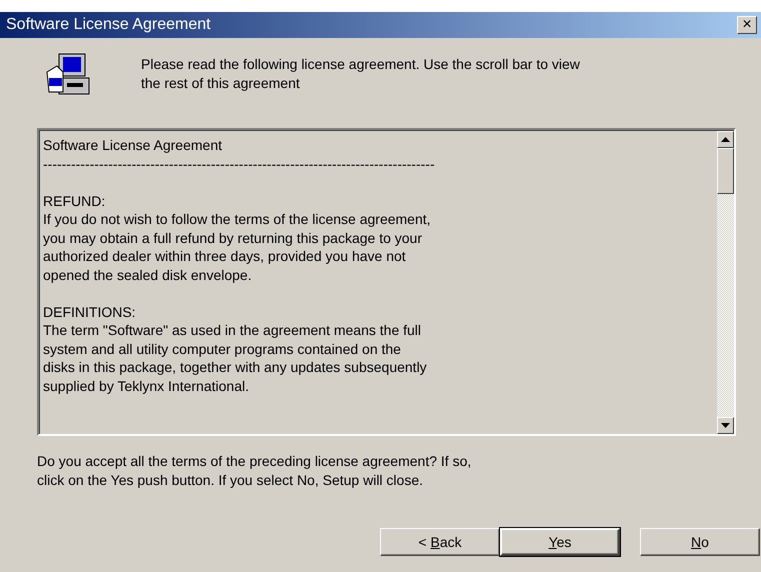  What do you see at coordinates (725, 171) in the screenshot?
I see `scroll-thumb` at bounding box center [725, 171].